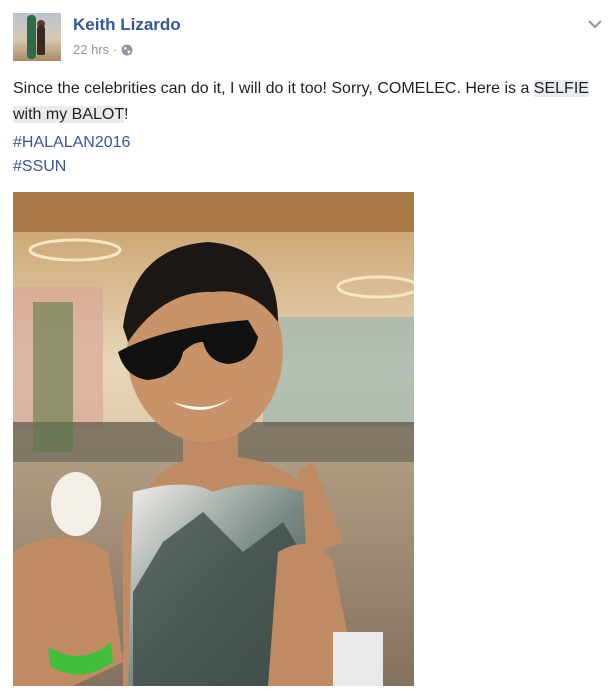  I want to click on author-name: Keith Lizardo, so click(127, 25).